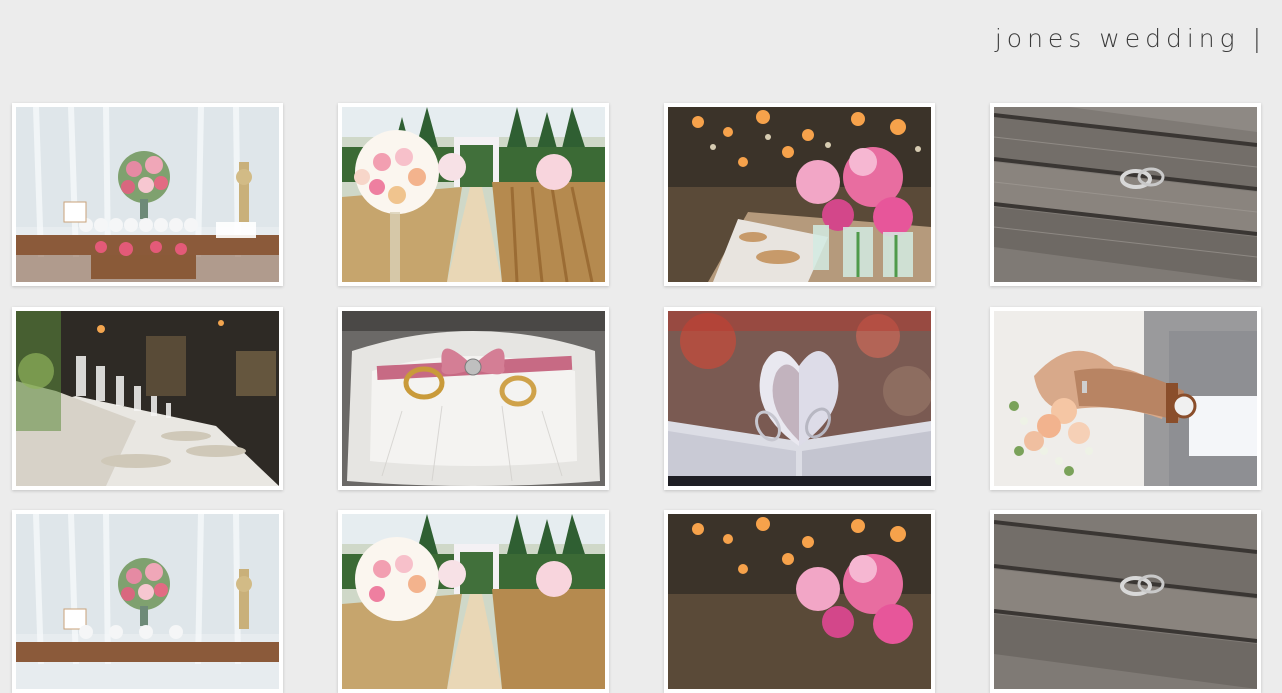 Image resolution: width=1282 pixels, height=693 pixels. I want to click on site-title: jones wedding |, so click(1130, 38).